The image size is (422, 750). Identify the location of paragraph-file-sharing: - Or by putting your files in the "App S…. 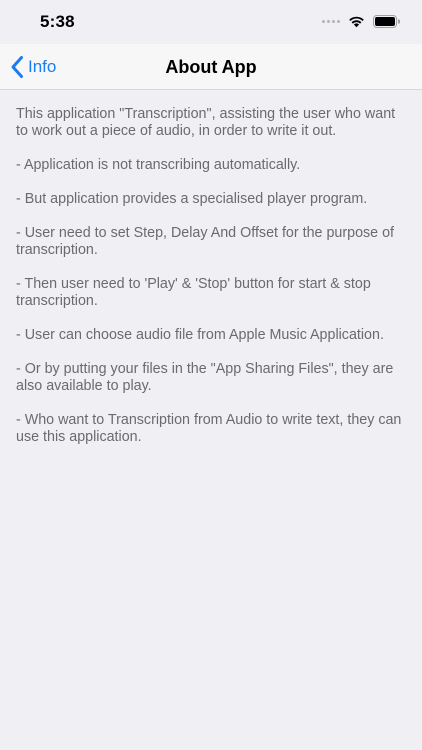
(205, 377).